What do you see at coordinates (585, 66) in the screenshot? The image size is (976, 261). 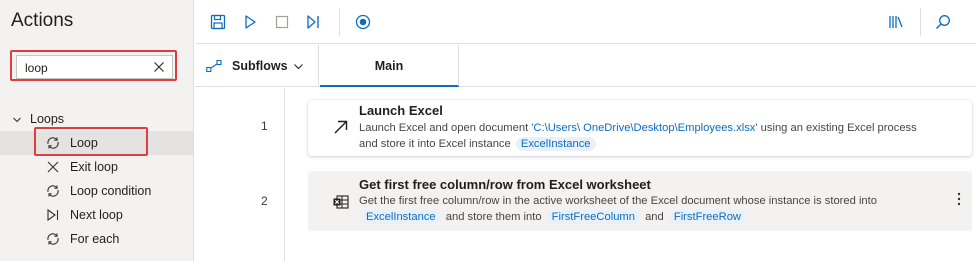 I see `tab-bar: Subflows Main` at bounding box center [585, 66].